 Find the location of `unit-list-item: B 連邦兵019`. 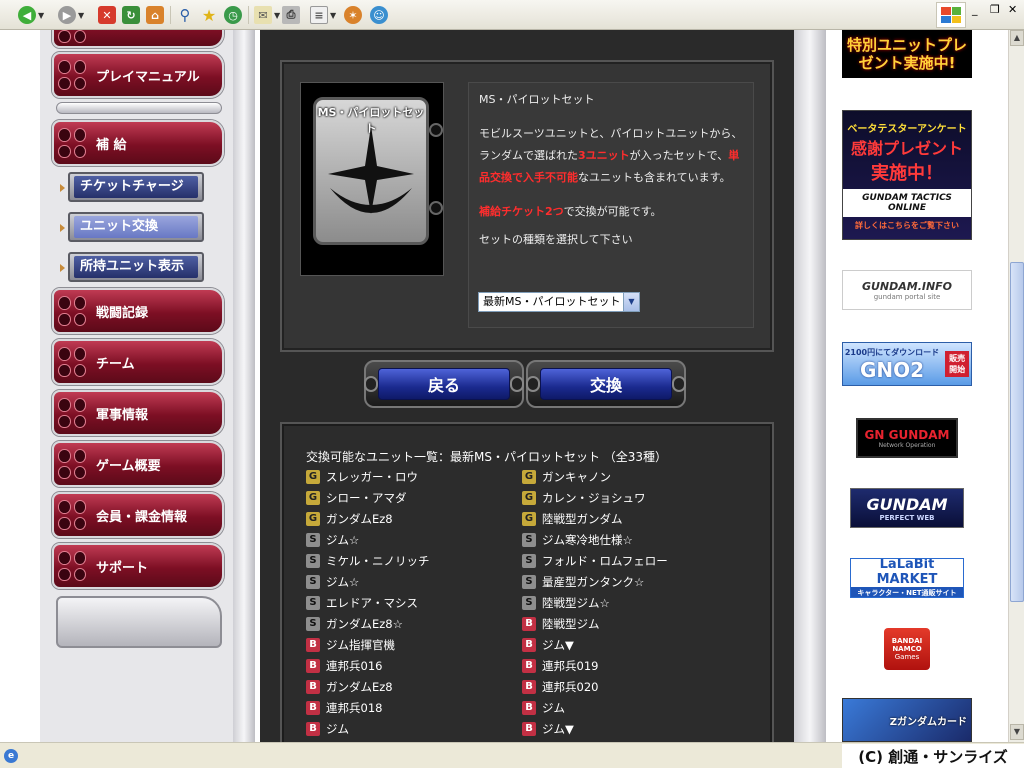

unit-list-item: B 連邦兵019 is located at coordinates (560, 666).